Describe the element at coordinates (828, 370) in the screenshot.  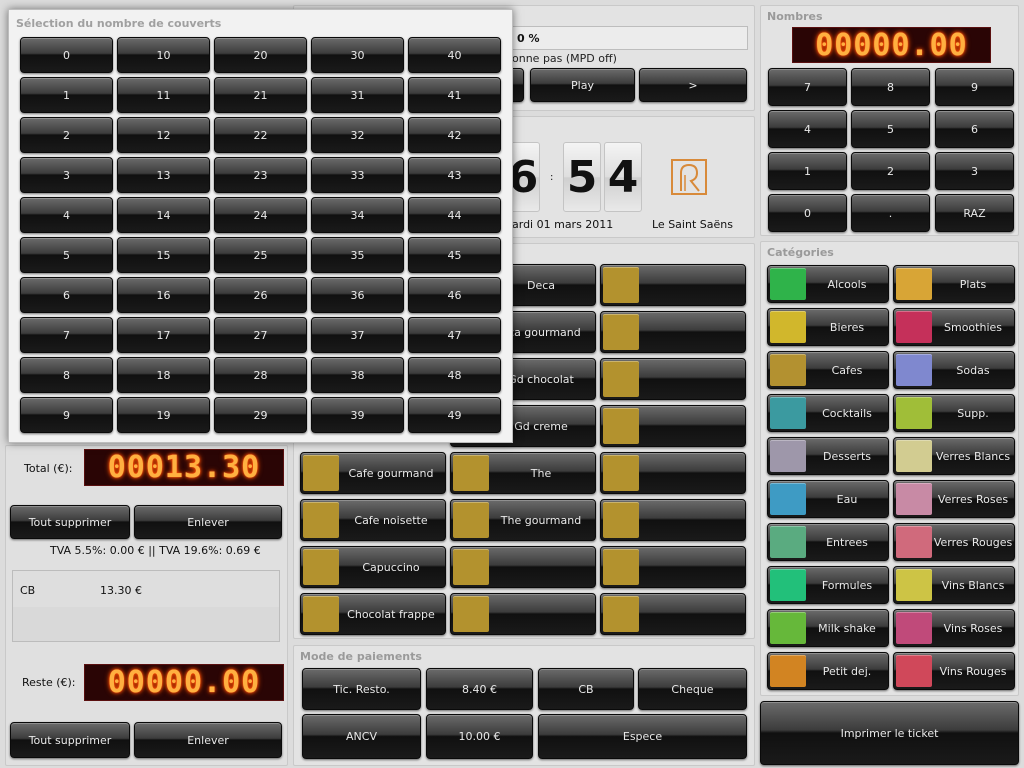
I see `category-cafes: Cafes` at that location.